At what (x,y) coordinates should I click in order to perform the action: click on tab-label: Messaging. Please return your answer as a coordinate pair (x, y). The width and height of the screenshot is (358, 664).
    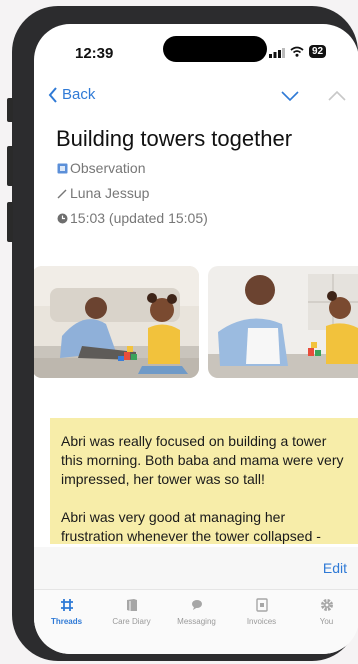
    Looking at the image, I should click on (196, 621).